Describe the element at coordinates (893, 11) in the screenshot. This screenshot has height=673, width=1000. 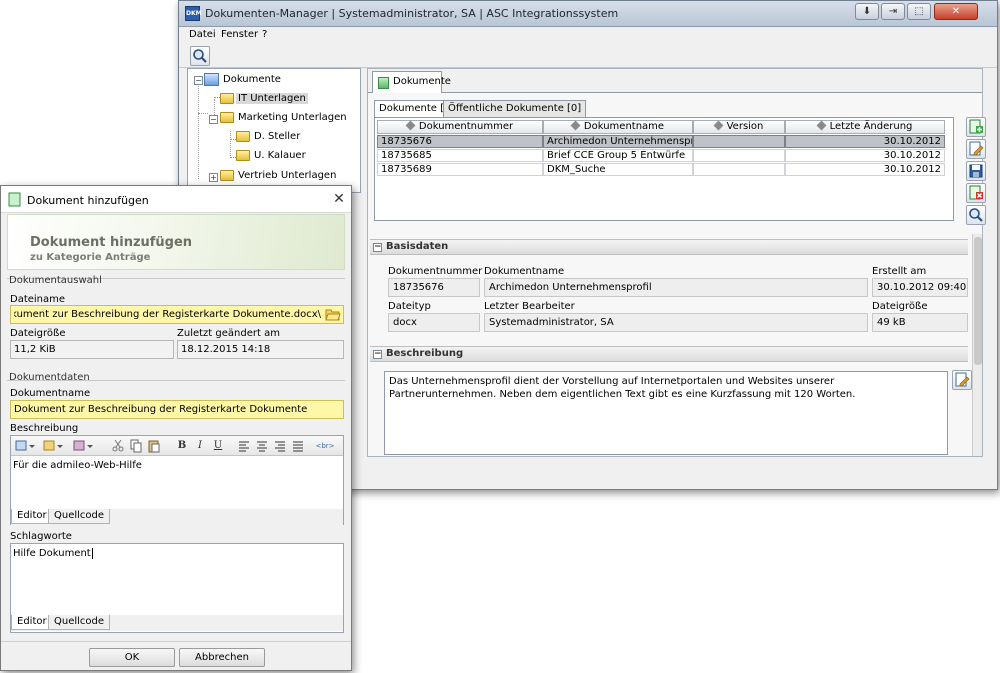
I see `restore-button: ⇥` at that location.